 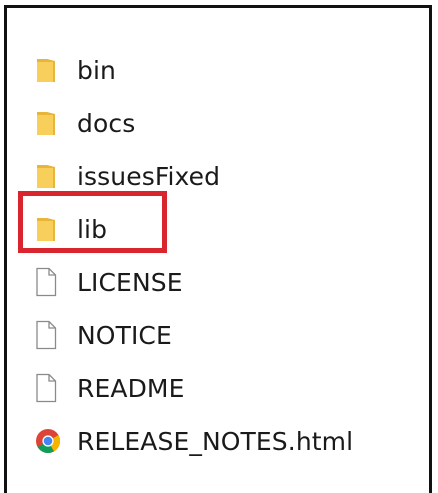 What do you see at coordinates (131, 388) in the screenshot?
I see `item-label: README` at bounding box center [131, 388].